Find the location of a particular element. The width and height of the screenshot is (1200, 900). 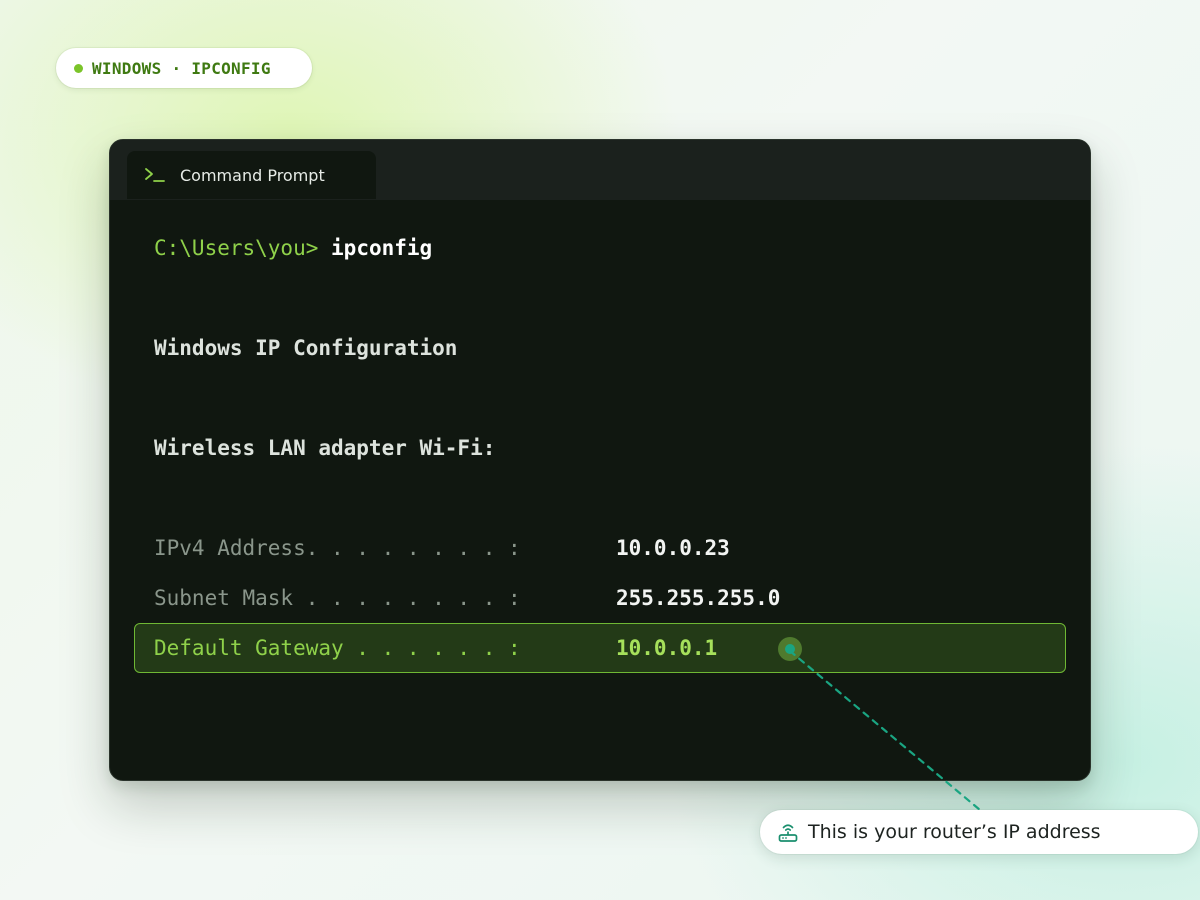

command-line: C:\Users\you> ipconfig is located at coordinates (293, 248).